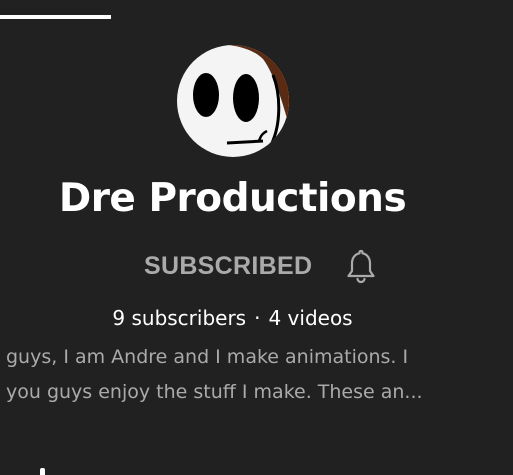 Image resolution: width=513 pixels, height=475 pixels. I want to click on cartoon-face-avatar-icon, so click(233, 101).